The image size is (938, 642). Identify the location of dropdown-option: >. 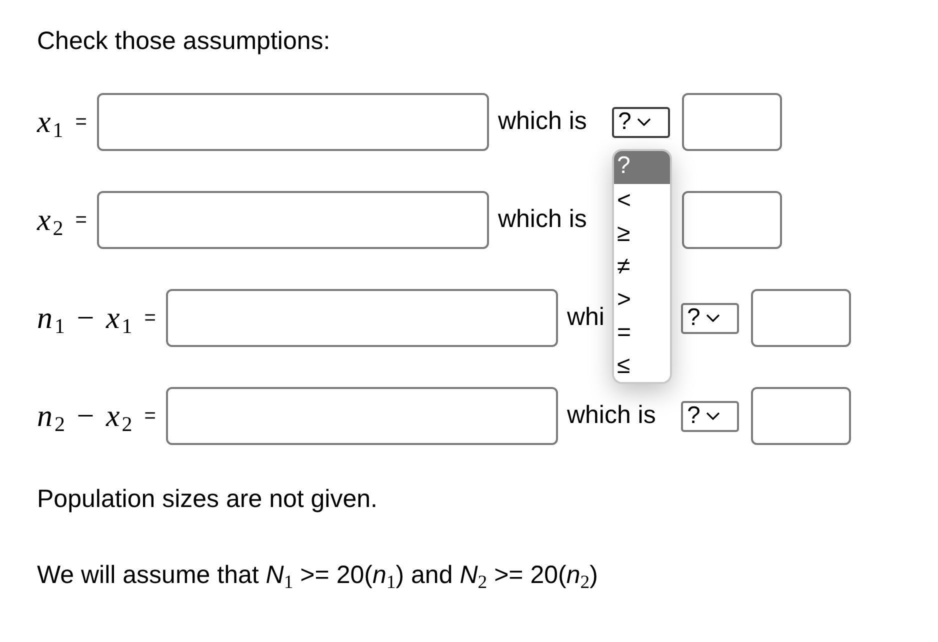
(642, 299).